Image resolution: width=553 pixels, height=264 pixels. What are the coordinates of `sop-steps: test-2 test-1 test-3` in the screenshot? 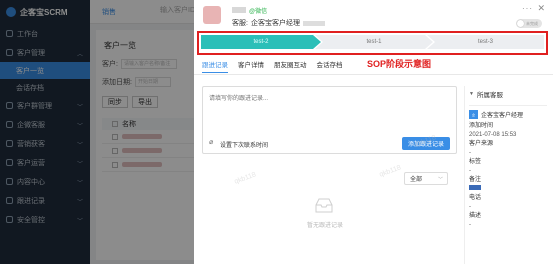 It's located at (372, 42).